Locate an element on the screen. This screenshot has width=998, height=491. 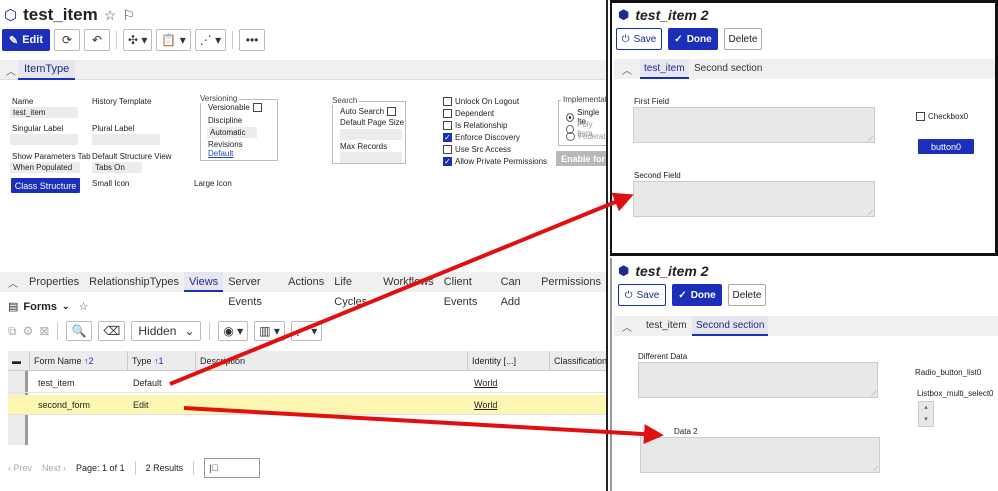
settings-gear-icon: ⚙ is located at coordinates (28, 331).